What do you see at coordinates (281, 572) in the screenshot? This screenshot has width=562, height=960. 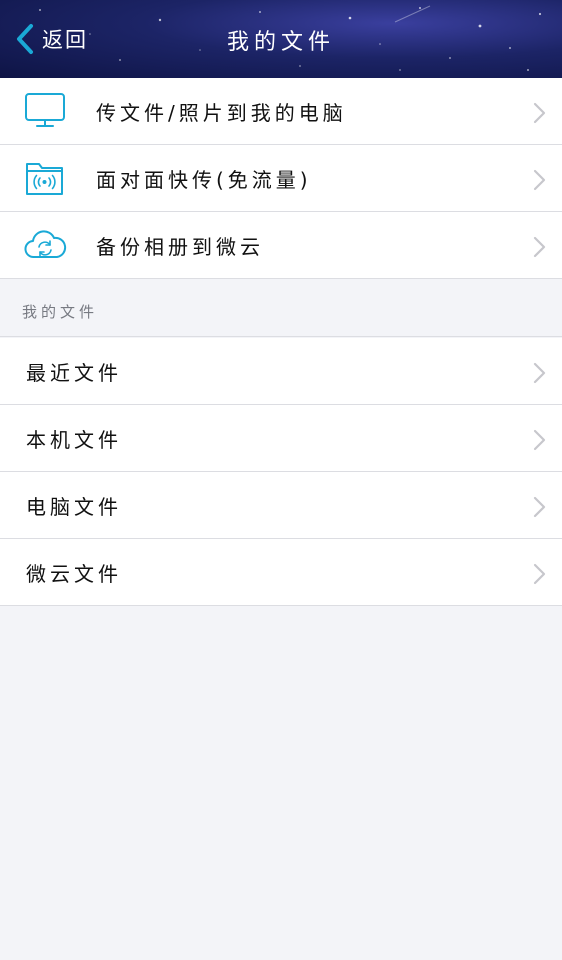 I see `row-weiyun-files: 微云文件` at bounding box center [281, 572].